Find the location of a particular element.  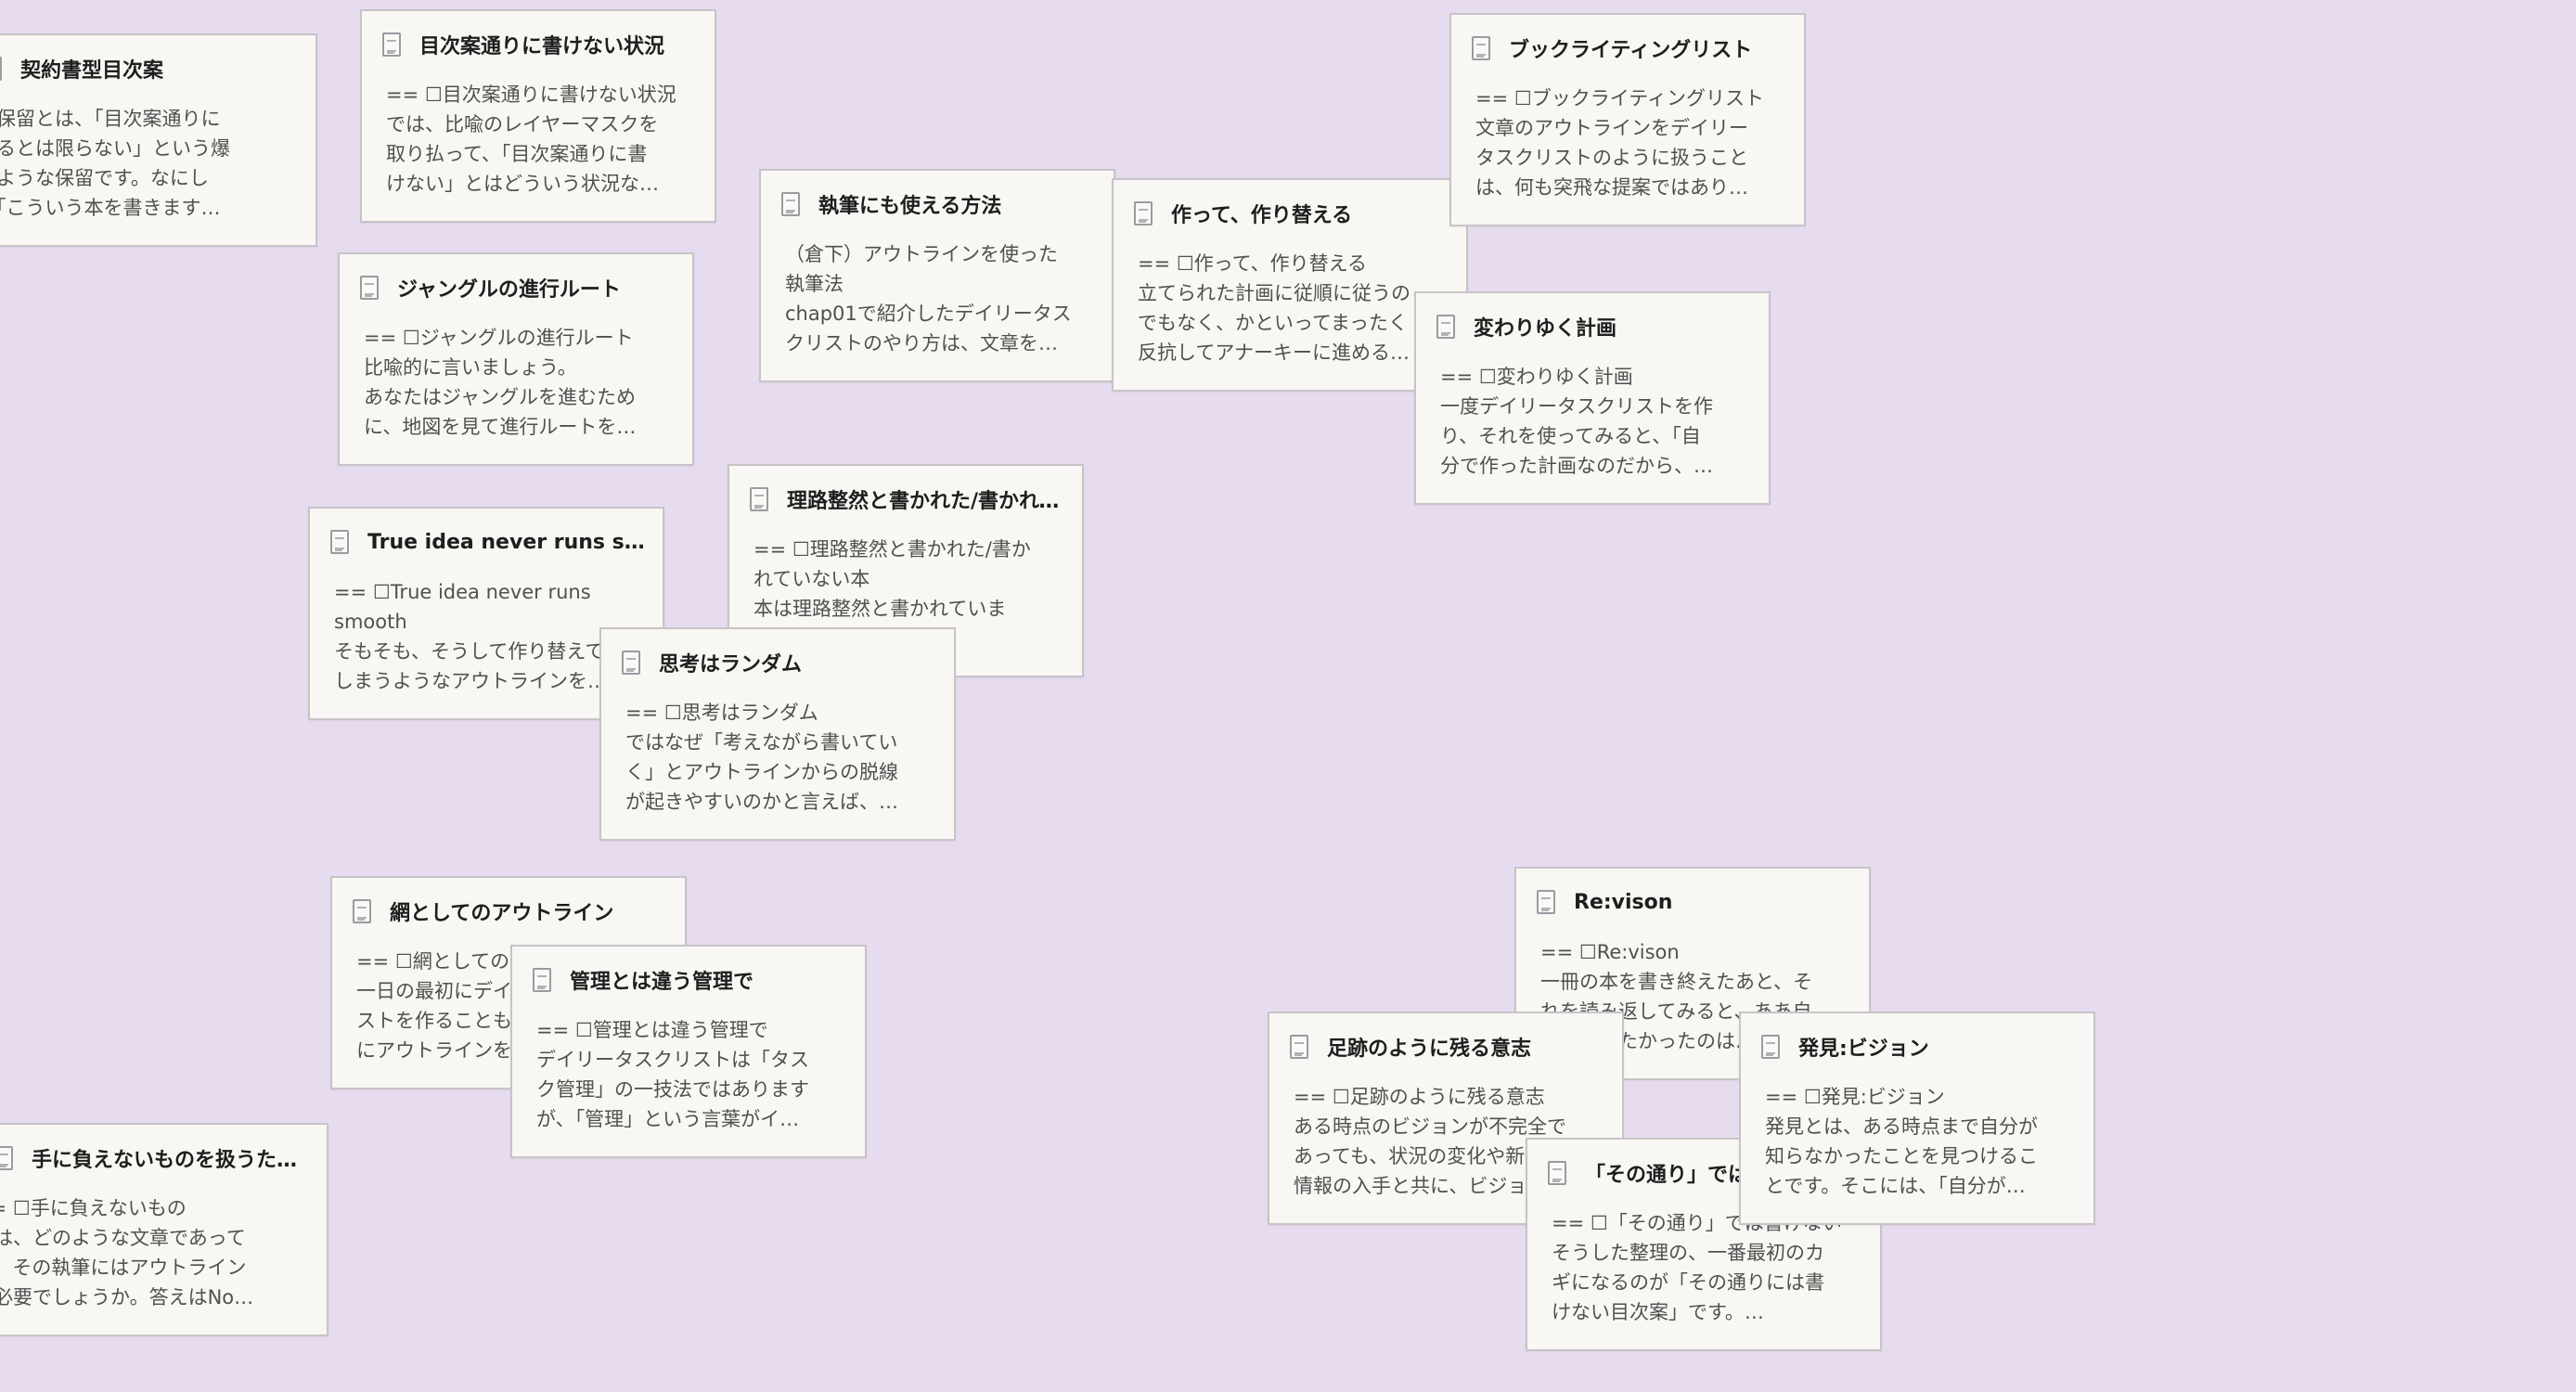

card-preview-line: あなたはジャングルを進むため is located at coordinates (500, 397).